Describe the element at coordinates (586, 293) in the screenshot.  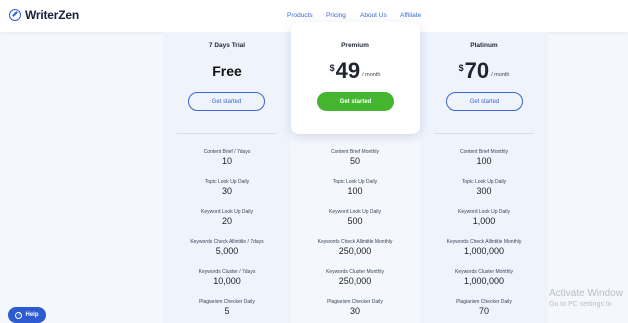
I see `activate-windows-watermark: Activate Window` at that location.